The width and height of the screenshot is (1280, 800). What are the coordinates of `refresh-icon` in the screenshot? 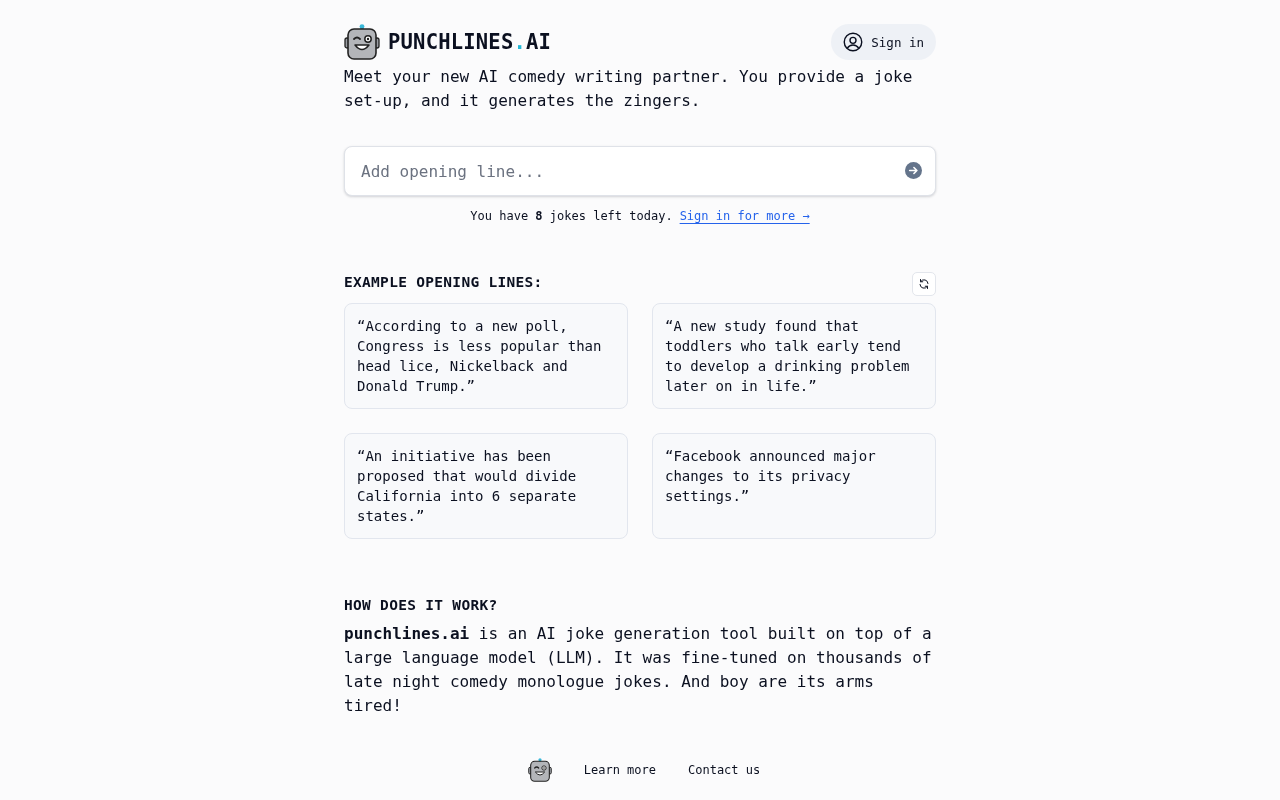 It's located at (924, 284).